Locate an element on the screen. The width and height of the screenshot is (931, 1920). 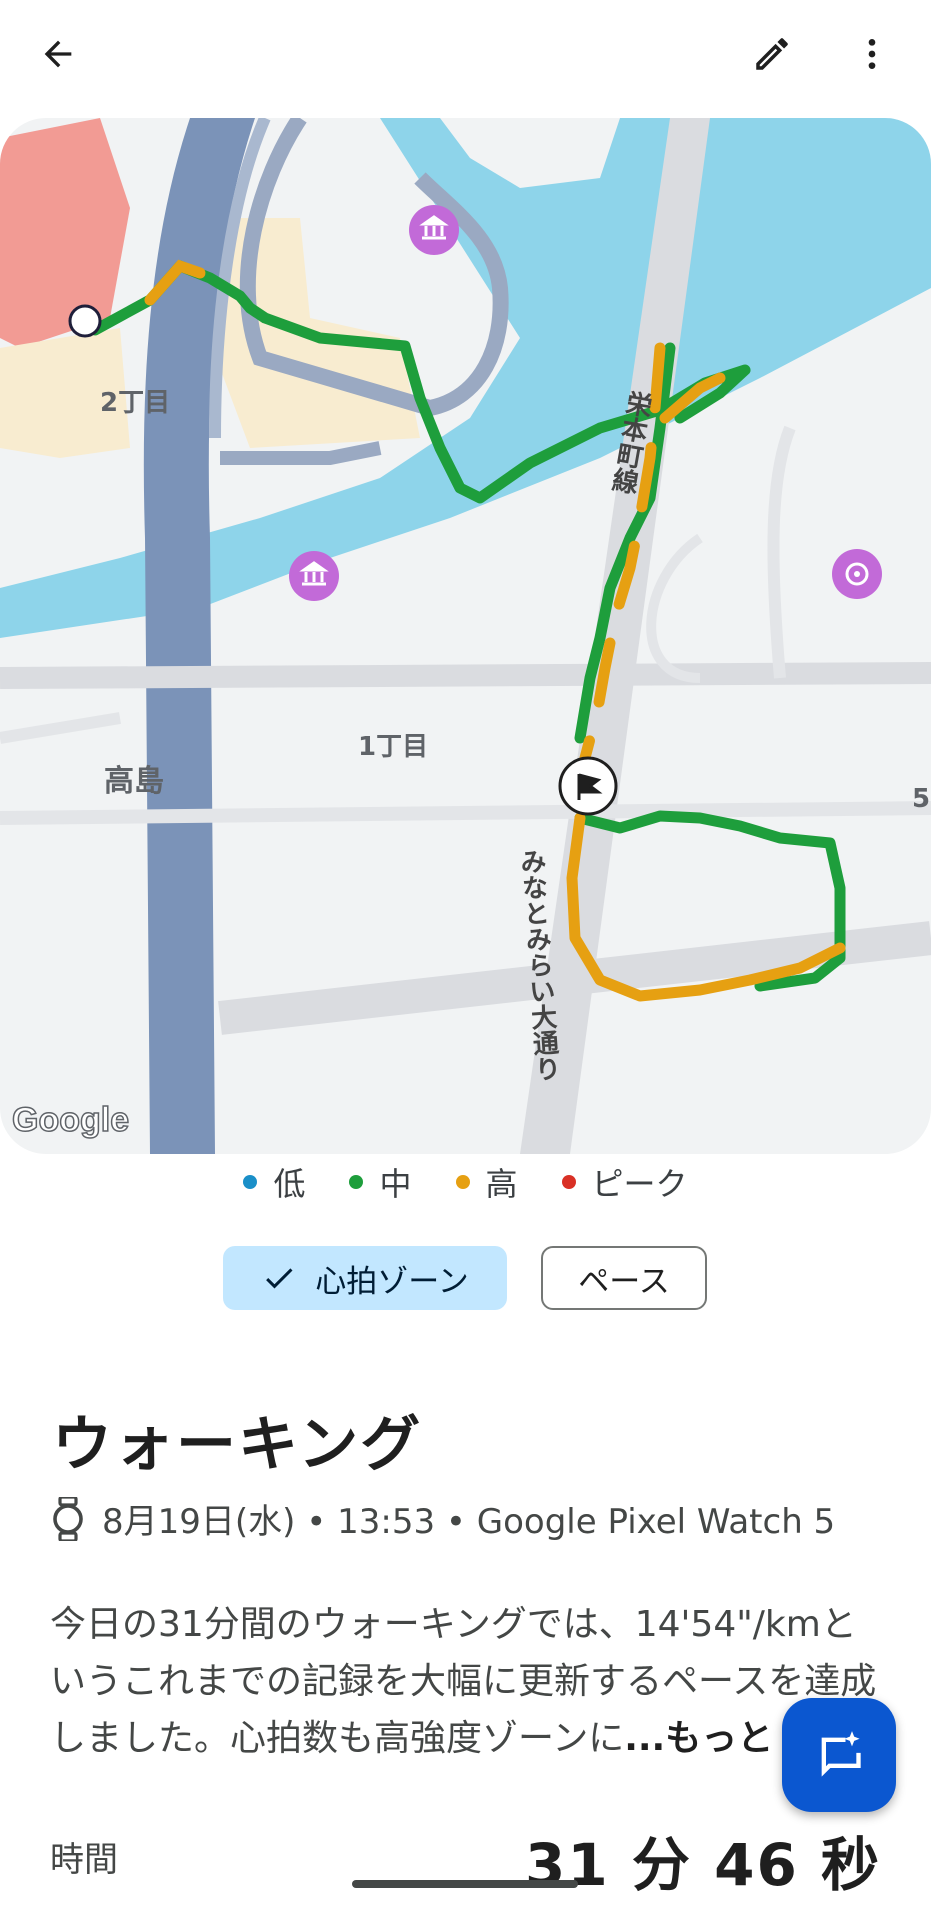
pace-label: ペース is located at coordinates (624, 1281).